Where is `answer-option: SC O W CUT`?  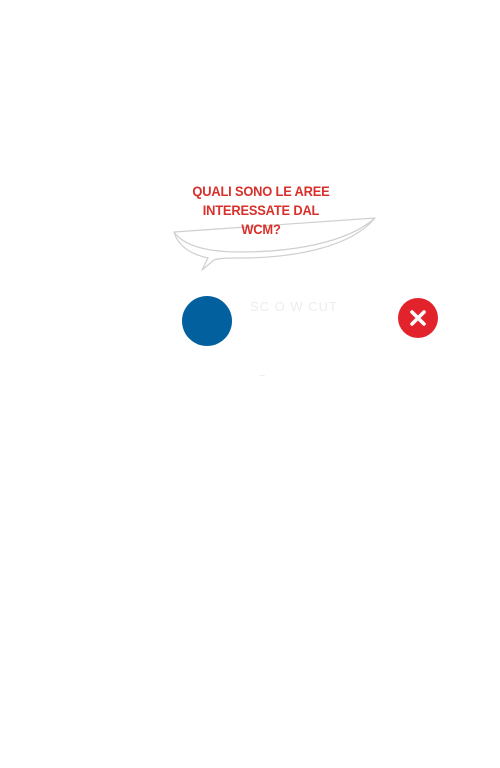
answer-option: SC O W CUT is located at coordinates (312, 322).